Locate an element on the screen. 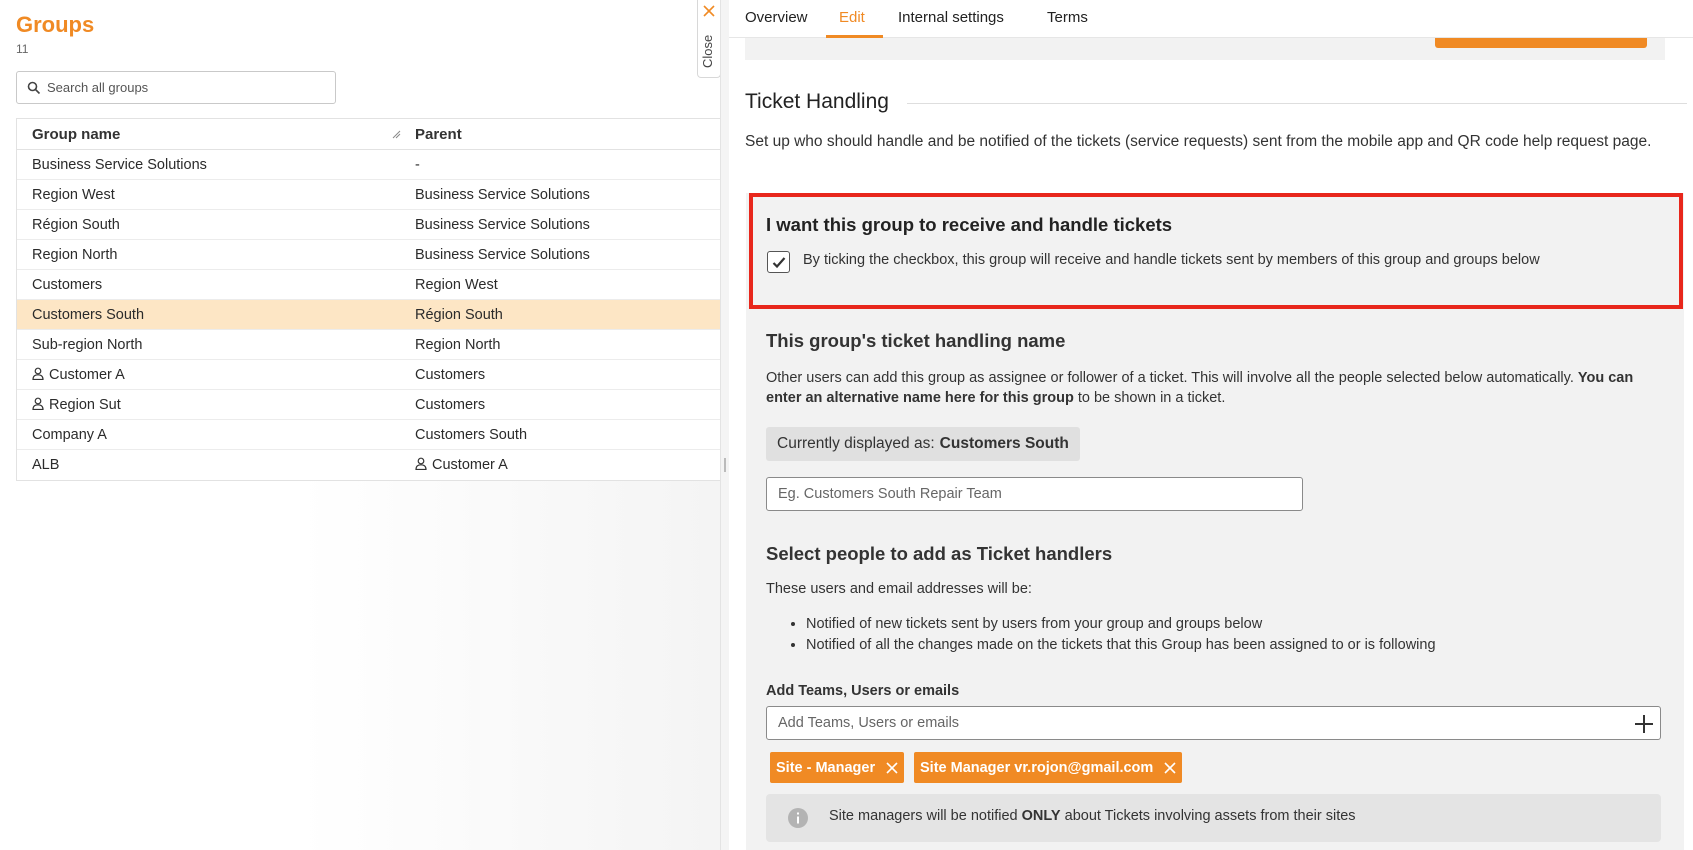 The height and width of the screenshot is (850, 1693). checkmark-icon is located at coordinates (779, 263).